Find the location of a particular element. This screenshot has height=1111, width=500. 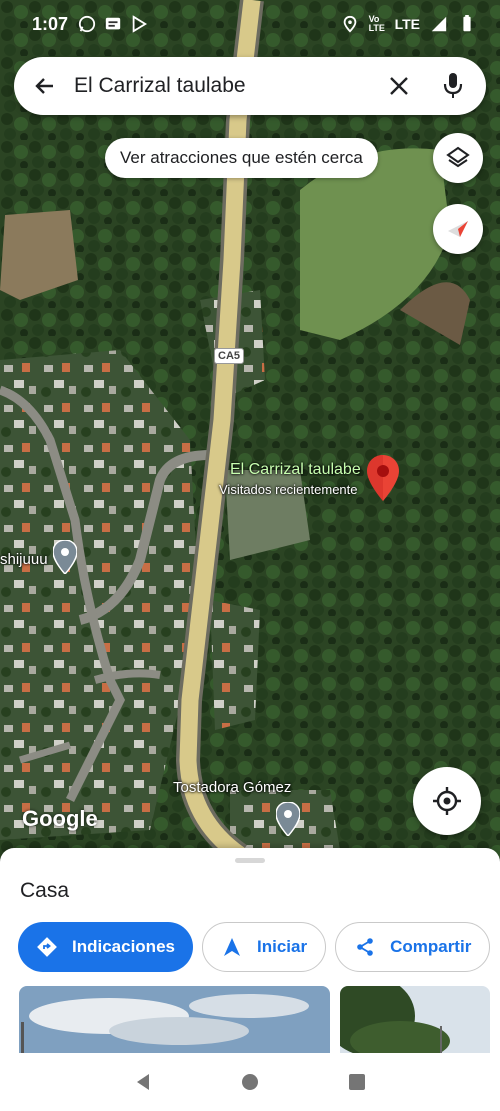

back-triangle-icon is located at coordinates (143, 1082).